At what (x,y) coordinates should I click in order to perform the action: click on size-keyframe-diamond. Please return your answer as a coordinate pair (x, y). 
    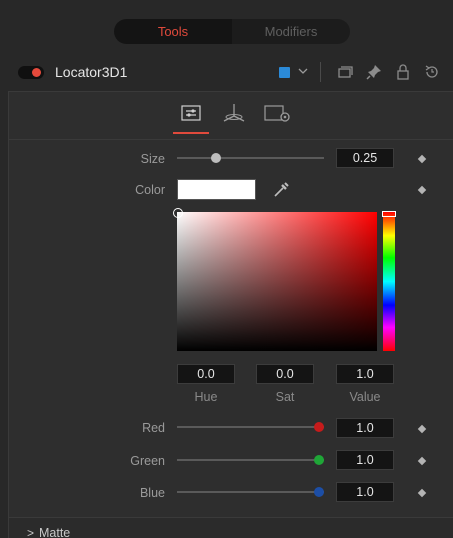
    Looking at the image, I should click on (422, 159).